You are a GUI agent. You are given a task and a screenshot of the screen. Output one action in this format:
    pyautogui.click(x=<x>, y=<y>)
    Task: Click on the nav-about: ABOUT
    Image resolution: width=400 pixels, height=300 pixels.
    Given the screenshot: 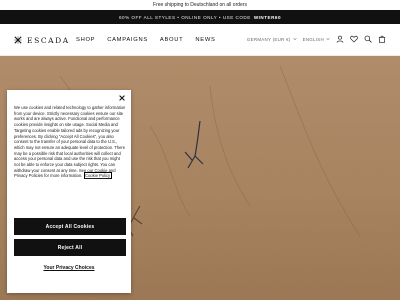 What is the action you would take?
    pyautogui.click(x=171, y=40)
    